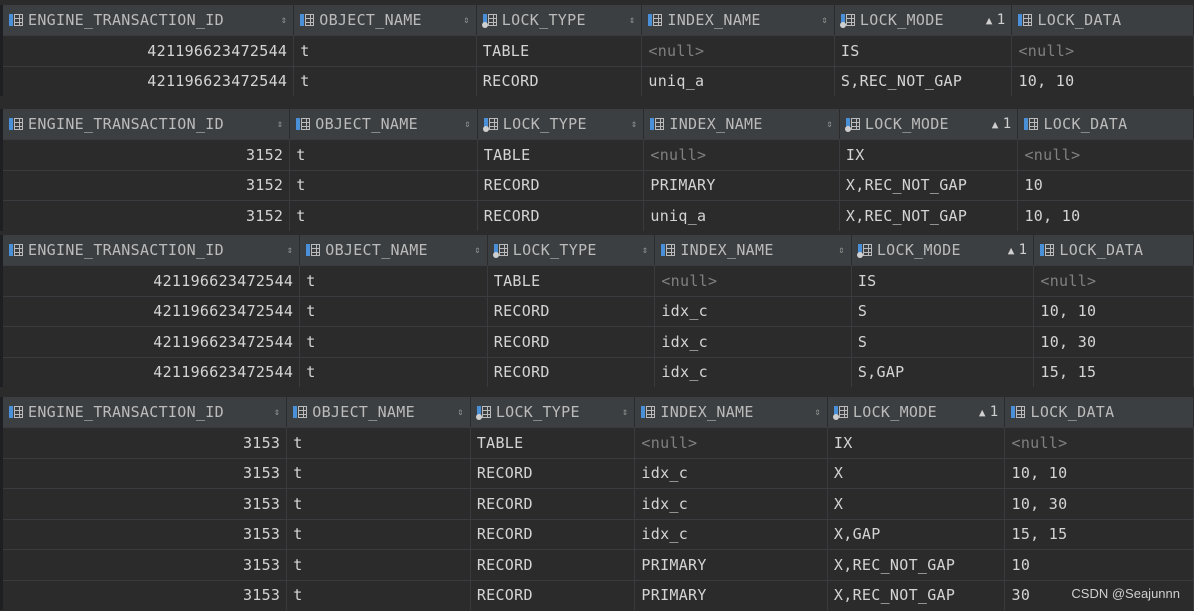 Image resolution: width=1194 pixels, height=611 pixels. I want to click on table-row: 3153 t RECORD PRIMARY X,REC_NOT_GAP 10, so click(598, 564).